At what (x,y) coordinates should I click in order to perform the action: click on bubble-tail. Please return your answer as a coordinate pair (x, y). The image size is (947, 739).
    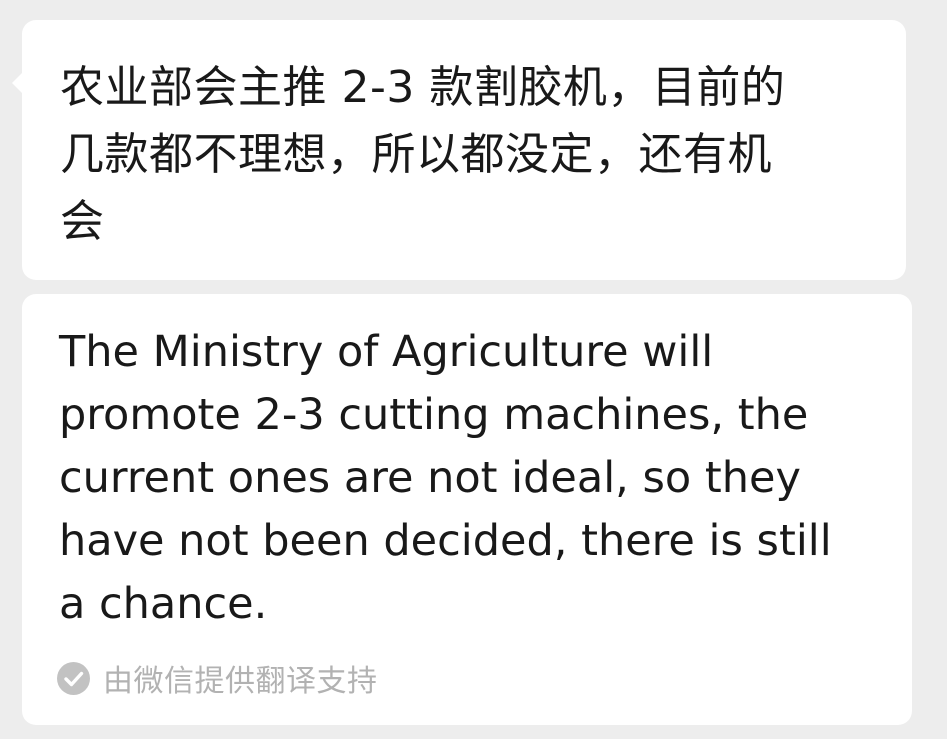
    Looking at the image, I should click on (17, 83).